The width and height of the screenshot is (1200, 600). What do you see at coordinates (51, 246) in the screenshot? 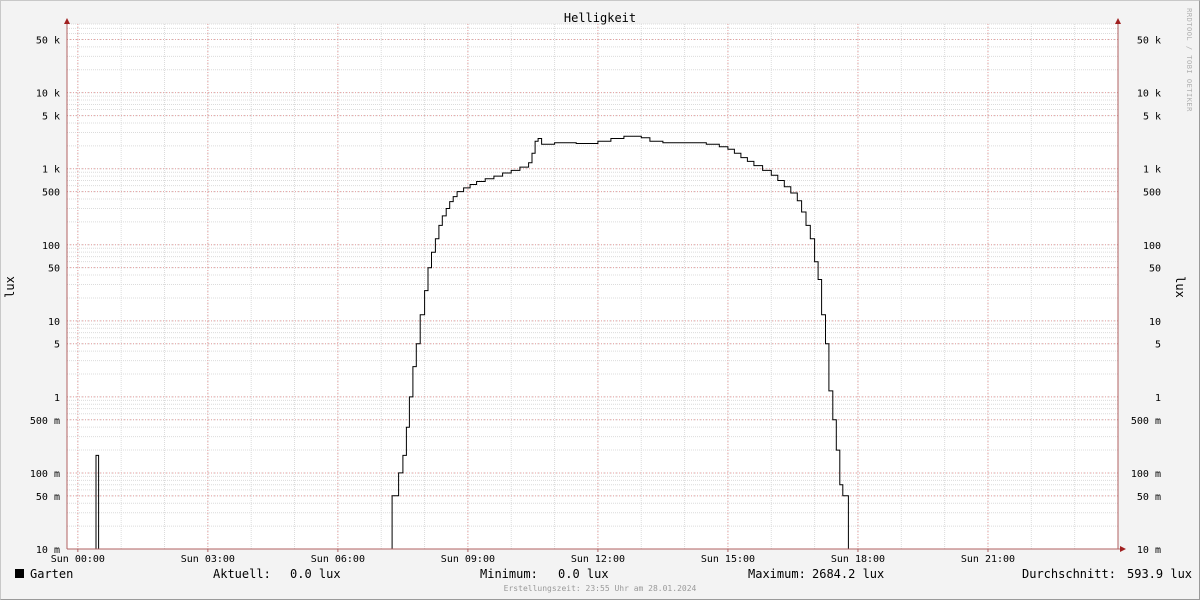
I see `y-tick-label-left: 100` at bounding box center [51, 246].